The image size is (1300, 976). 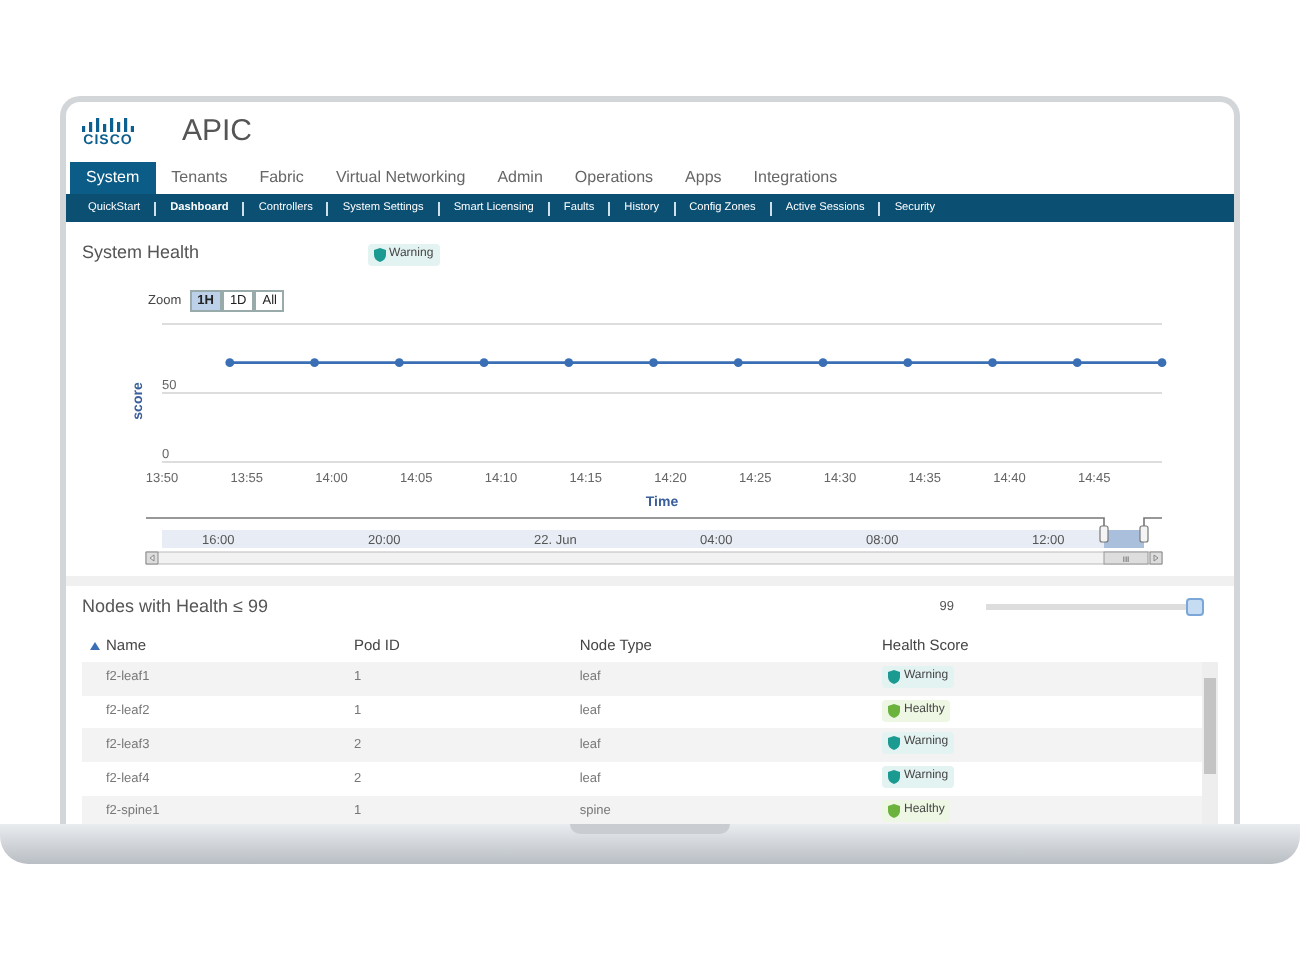 What do you see at coordinates (152, 558) in the screenshot?
I see `scroll-left-icon` at bounding box center [152, 558].